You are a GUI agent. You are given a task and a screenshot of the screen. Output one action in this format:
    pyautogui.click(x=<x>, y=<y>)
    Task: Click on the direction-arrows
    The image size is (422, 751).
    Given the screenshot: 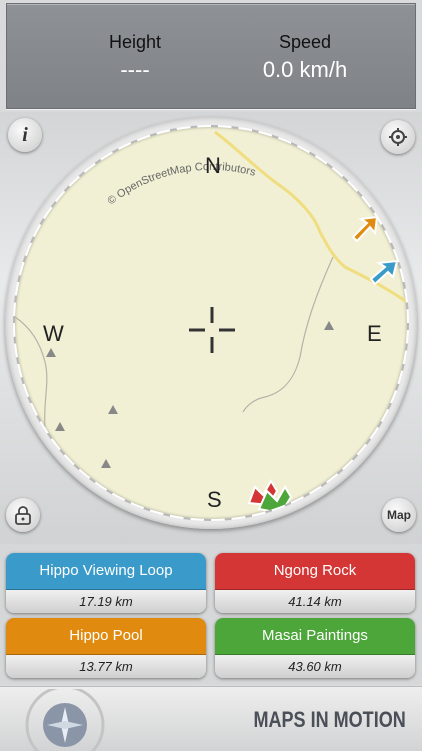 What is the action you would take?
    pyautogui.click(x=323, y=365)
    